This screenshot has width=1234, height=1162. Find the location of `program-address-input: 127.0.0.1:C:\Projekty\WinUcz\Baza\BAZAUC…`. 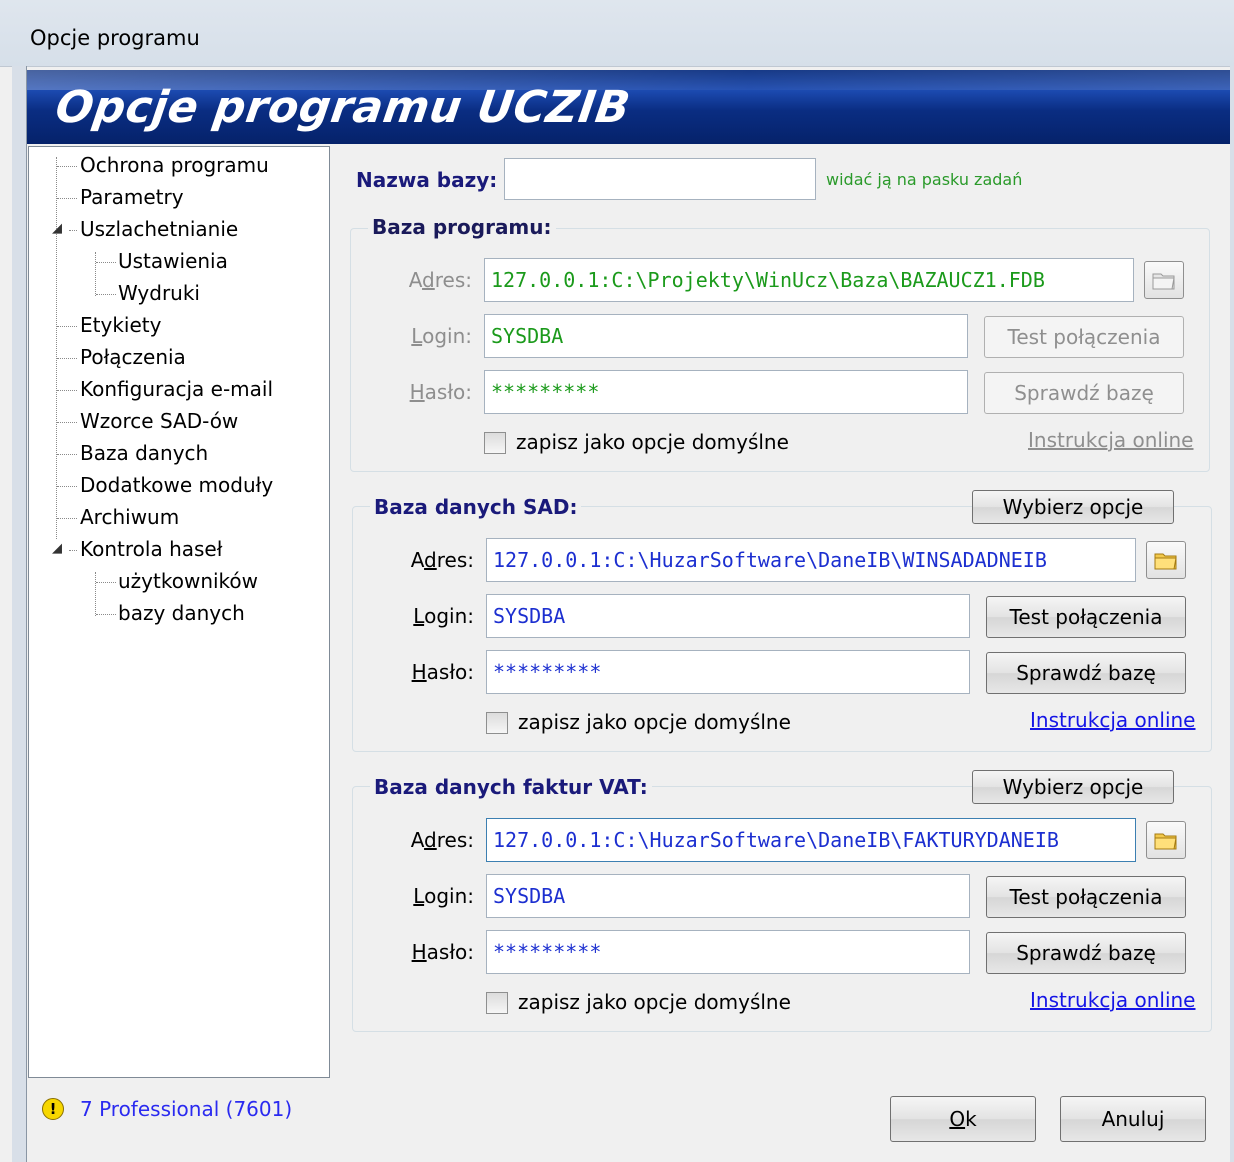

program-address-input: 127.0.0.1:C:\Projekty\WinUcz\Baza\BAZAUC… is located at coordinates (809, 280).